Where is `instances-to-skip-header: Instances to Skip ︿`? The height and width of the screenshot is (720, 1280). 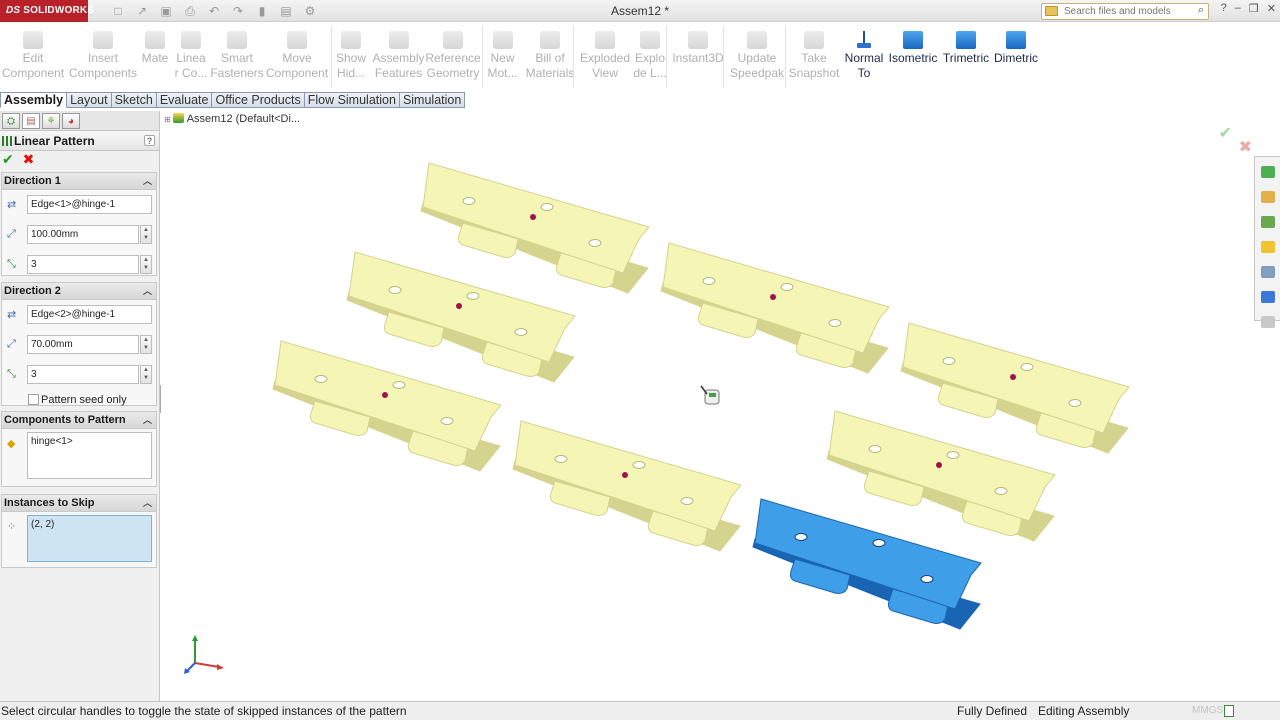 instances-to-skip-header: Instances to Skip ︿ is located at coordinates (79, 503).